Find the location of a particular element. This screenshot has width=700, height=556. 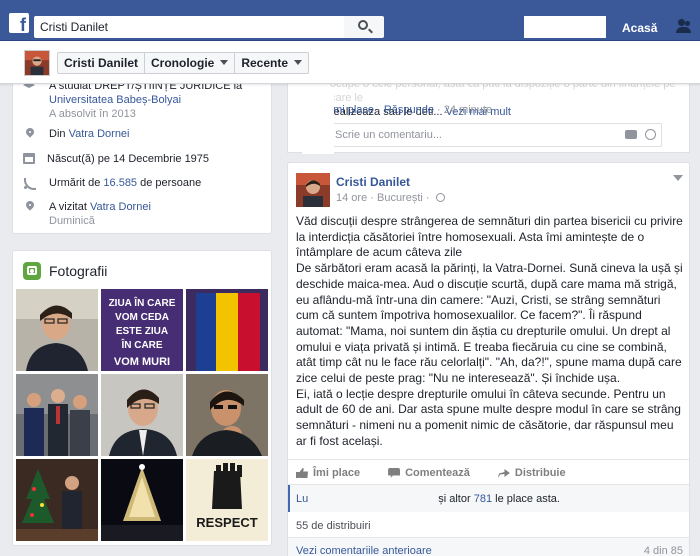

liker-link: Lu is located at coordinates (302, 499).